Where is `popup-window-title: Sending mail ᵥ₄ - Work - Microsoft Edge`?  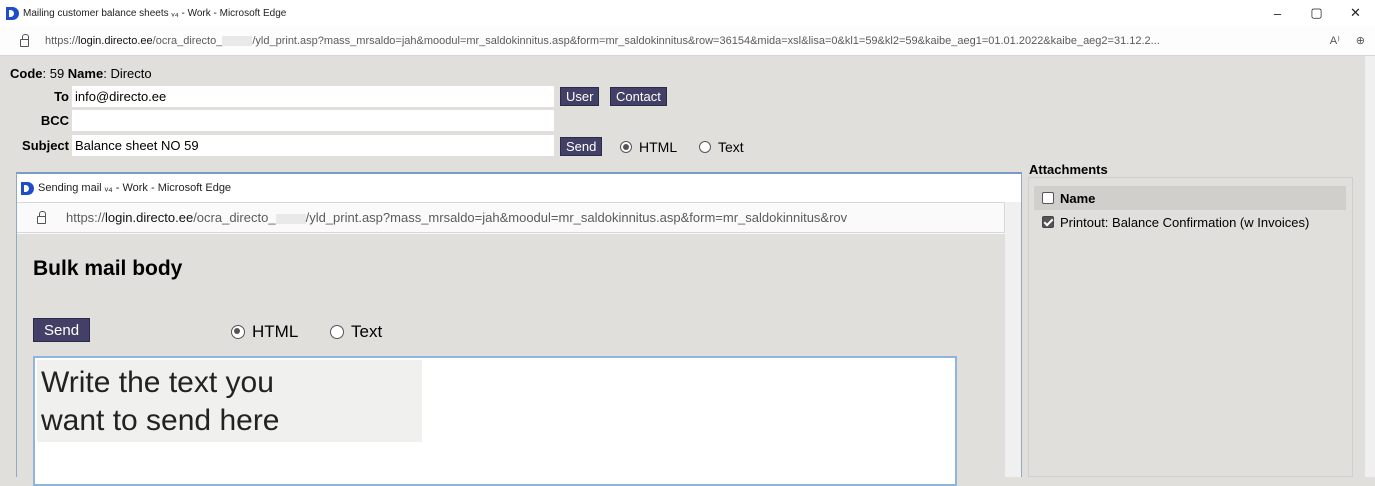 popup-window-title: Sending mail ᵥ₄ - Work - Microsoft Edge is located at coordinates (135, 188).